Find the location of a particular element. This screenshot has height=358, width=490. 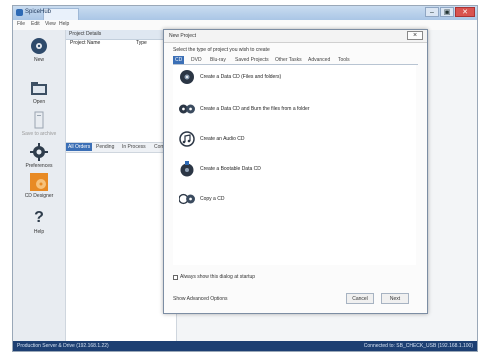

column-type: Type is located at coordinates (141, 43).